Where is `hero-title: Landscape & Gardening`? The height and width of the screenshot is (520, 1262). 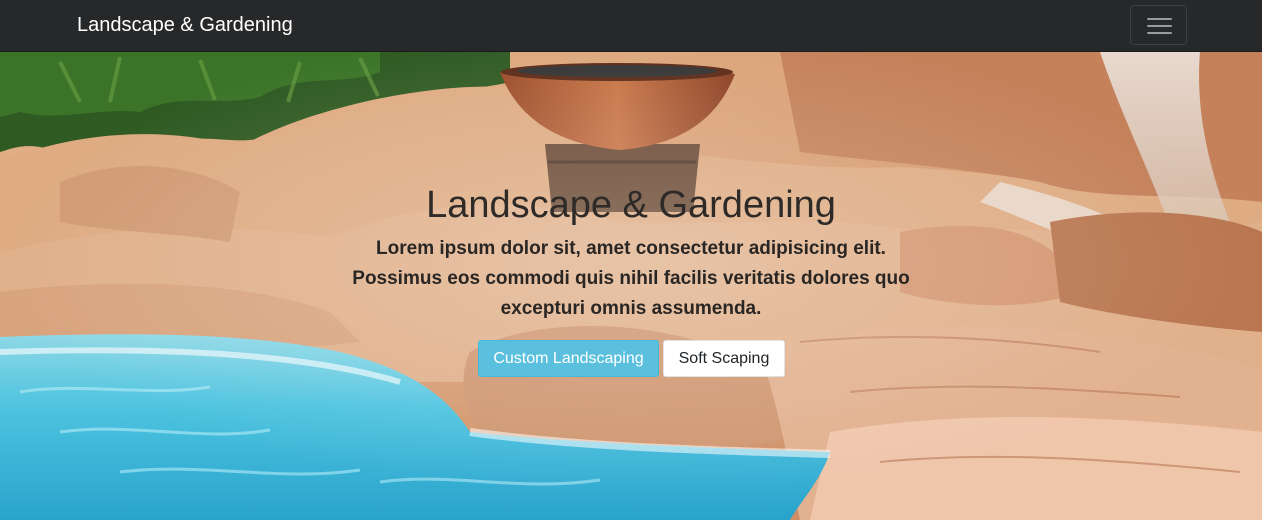
hero-title: Landscape & Gardening is located at coordinates (631, 205).